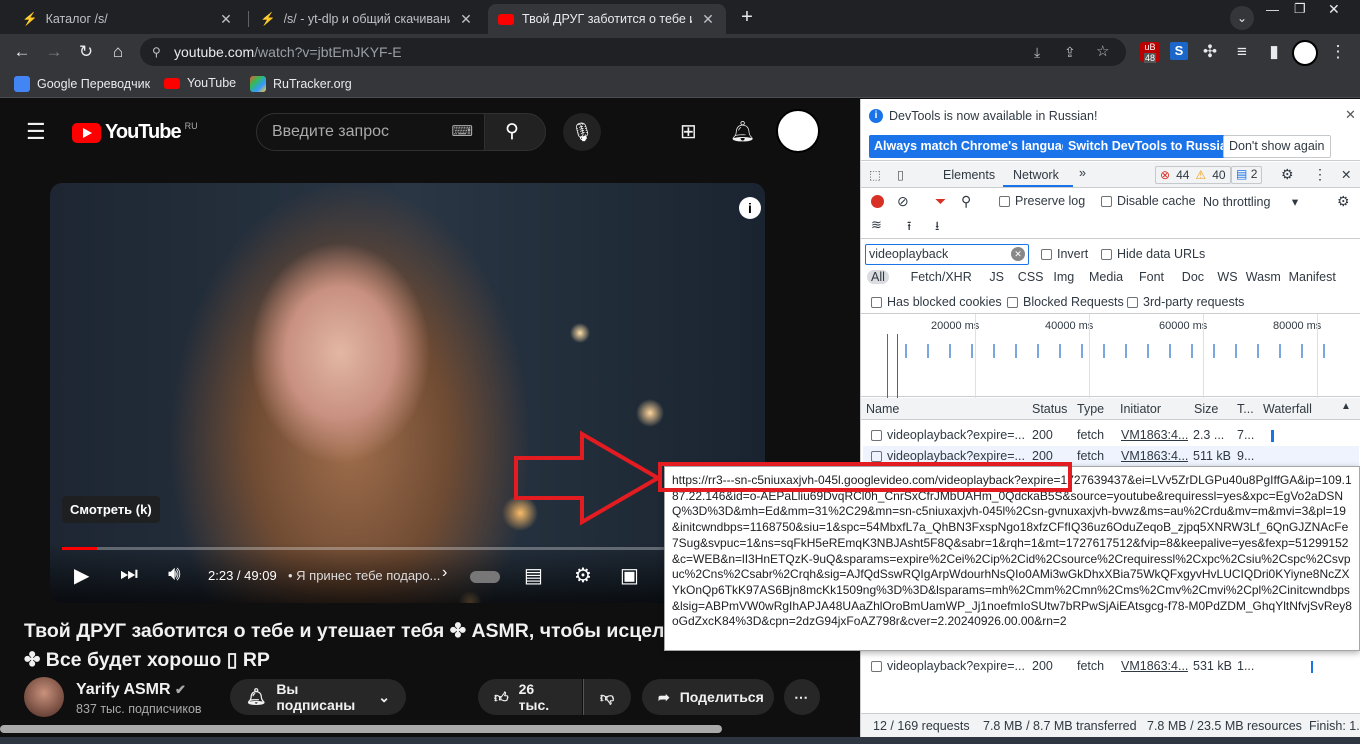  I want to click on device-toolbar-icon: ▯, so click(900, 174).